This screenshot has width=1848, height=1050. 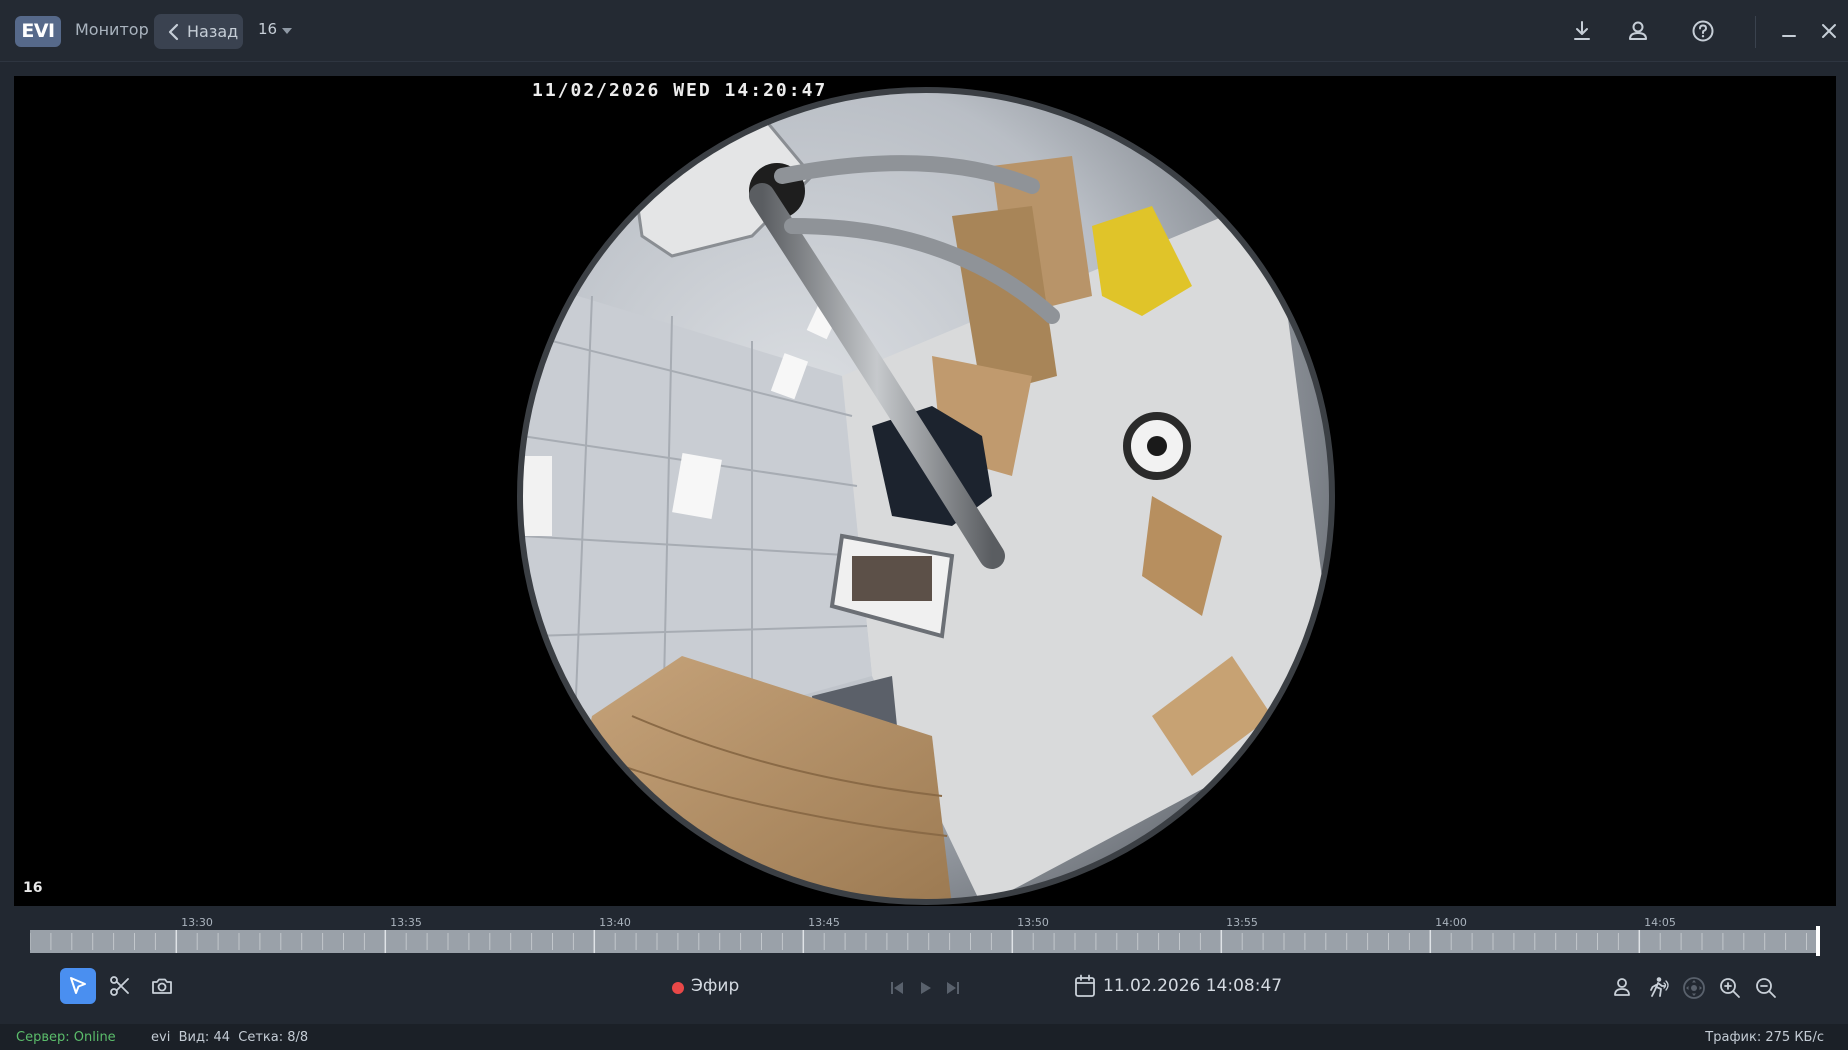 I want to click on camera-select-value: 16, so click(x=268, y=29).